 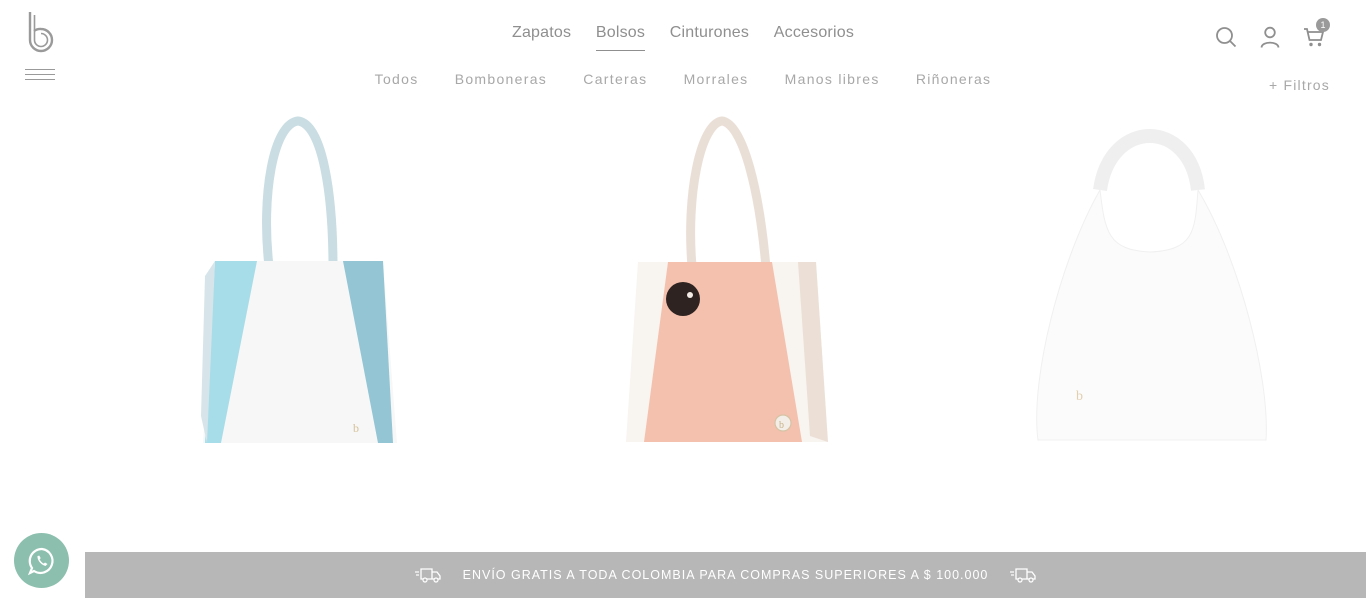 What do you see at coordinates (615, 79) in the screenshot?
I see `subnav-item-carteras: Carteras` at bounding box center [615, 79].